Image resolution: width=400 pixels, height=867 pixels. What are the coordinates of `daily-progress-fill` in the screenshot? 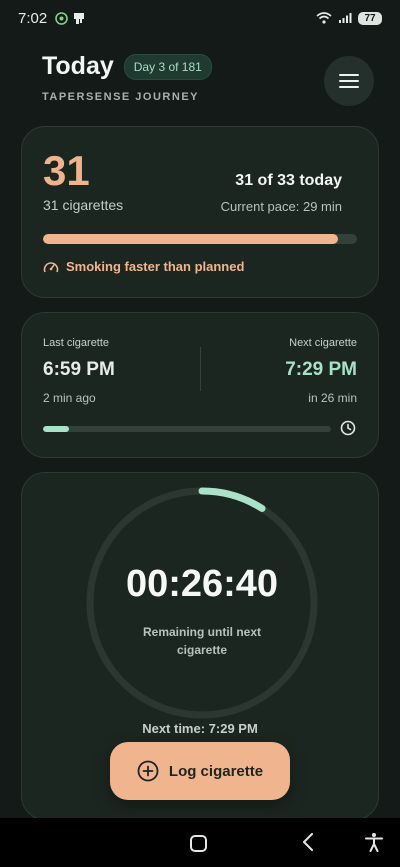 It's located at (191, 239).